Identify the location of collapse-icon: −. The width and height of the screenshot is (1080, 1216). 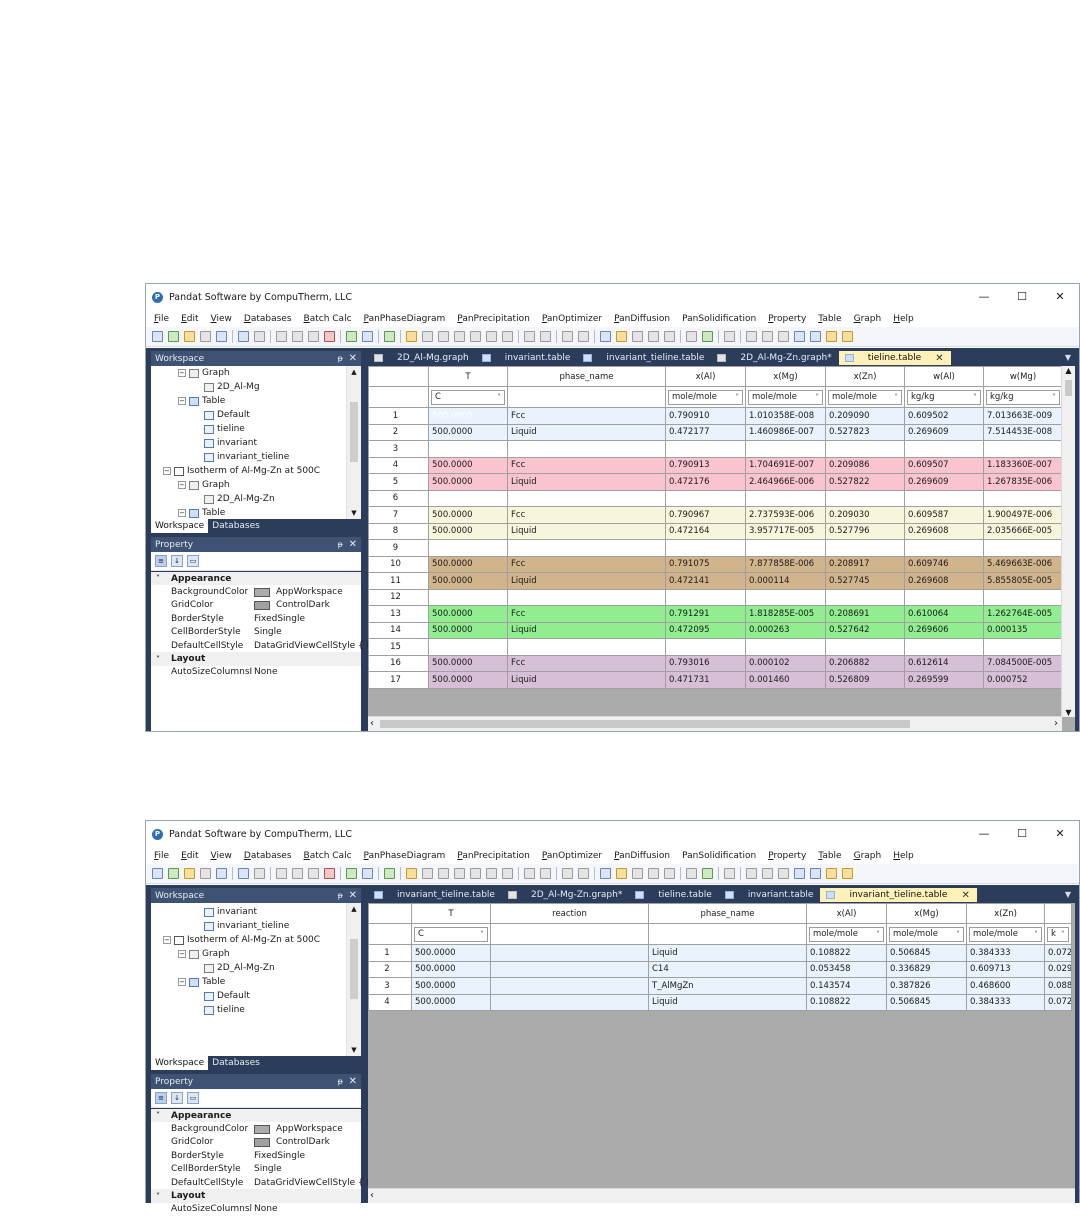
(182, 485).